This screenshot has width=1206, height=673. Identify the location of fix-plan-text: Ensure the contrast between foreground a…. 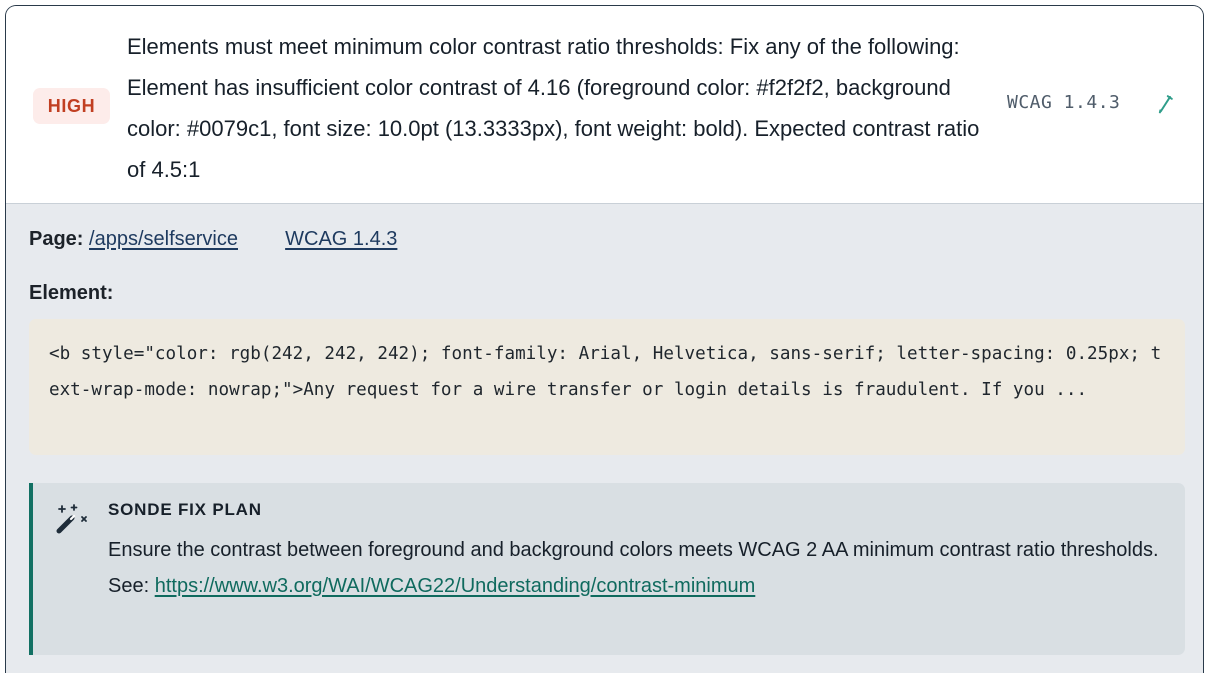
(638, 568).